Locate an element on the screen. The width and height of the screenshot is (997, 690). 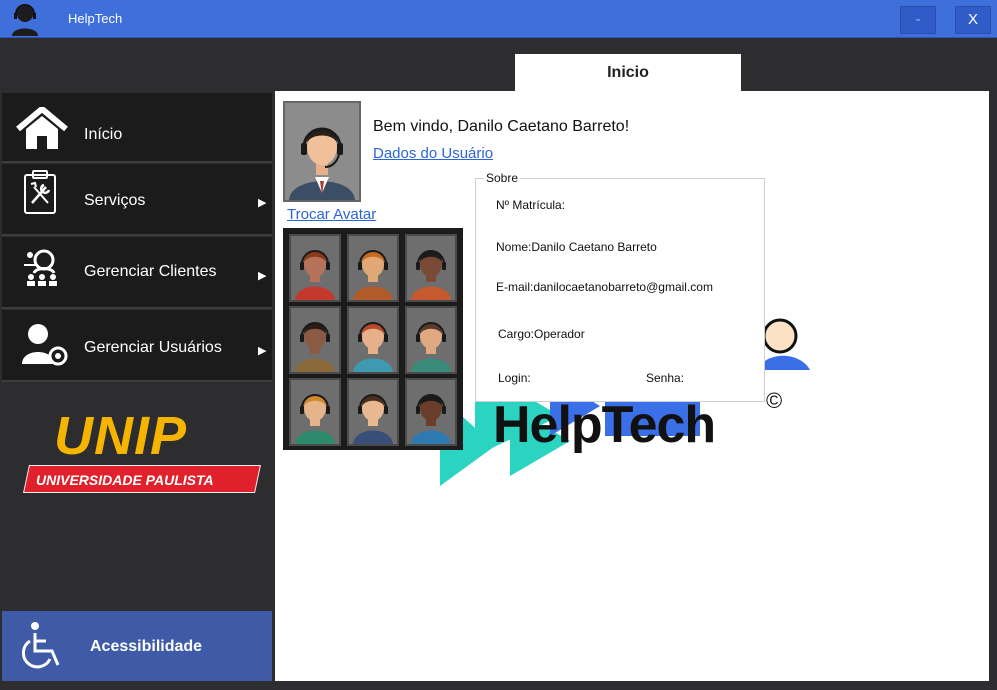
cargo-label: Cargo:Operador is located at coordinates (541, 334).